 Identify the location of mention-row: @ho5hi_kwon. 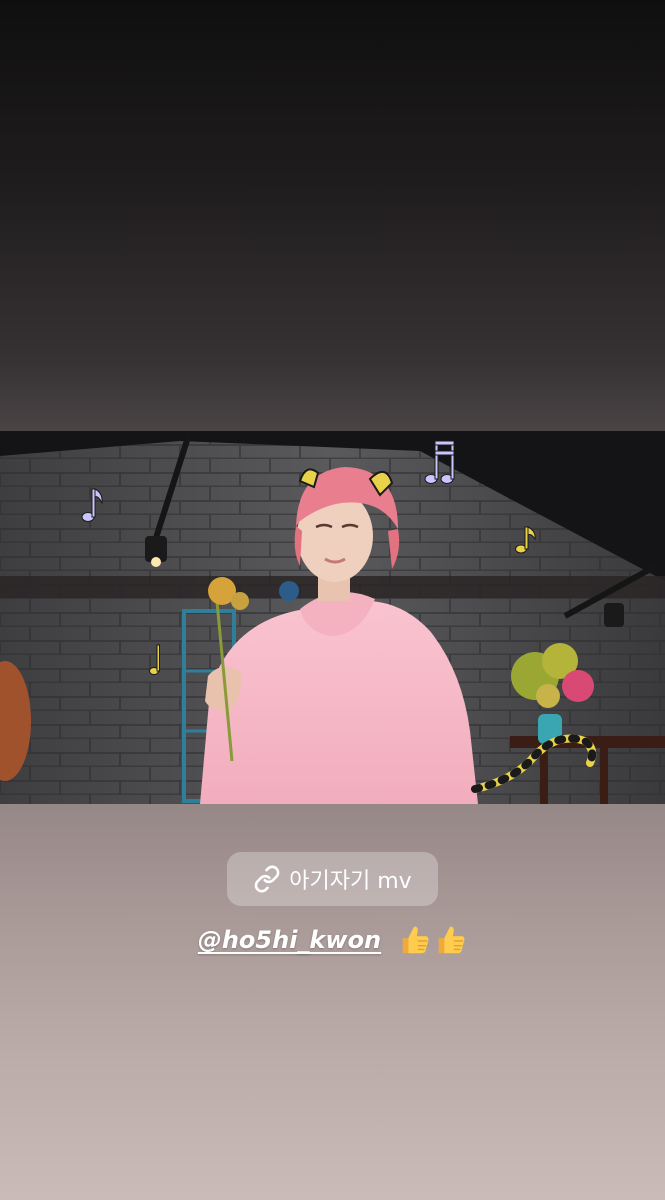
(332, 940).